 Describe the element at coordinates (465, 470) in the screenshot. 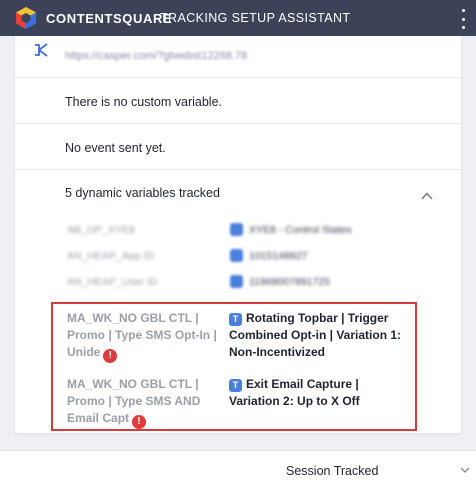

I see `chevron-down-icon` at that location.